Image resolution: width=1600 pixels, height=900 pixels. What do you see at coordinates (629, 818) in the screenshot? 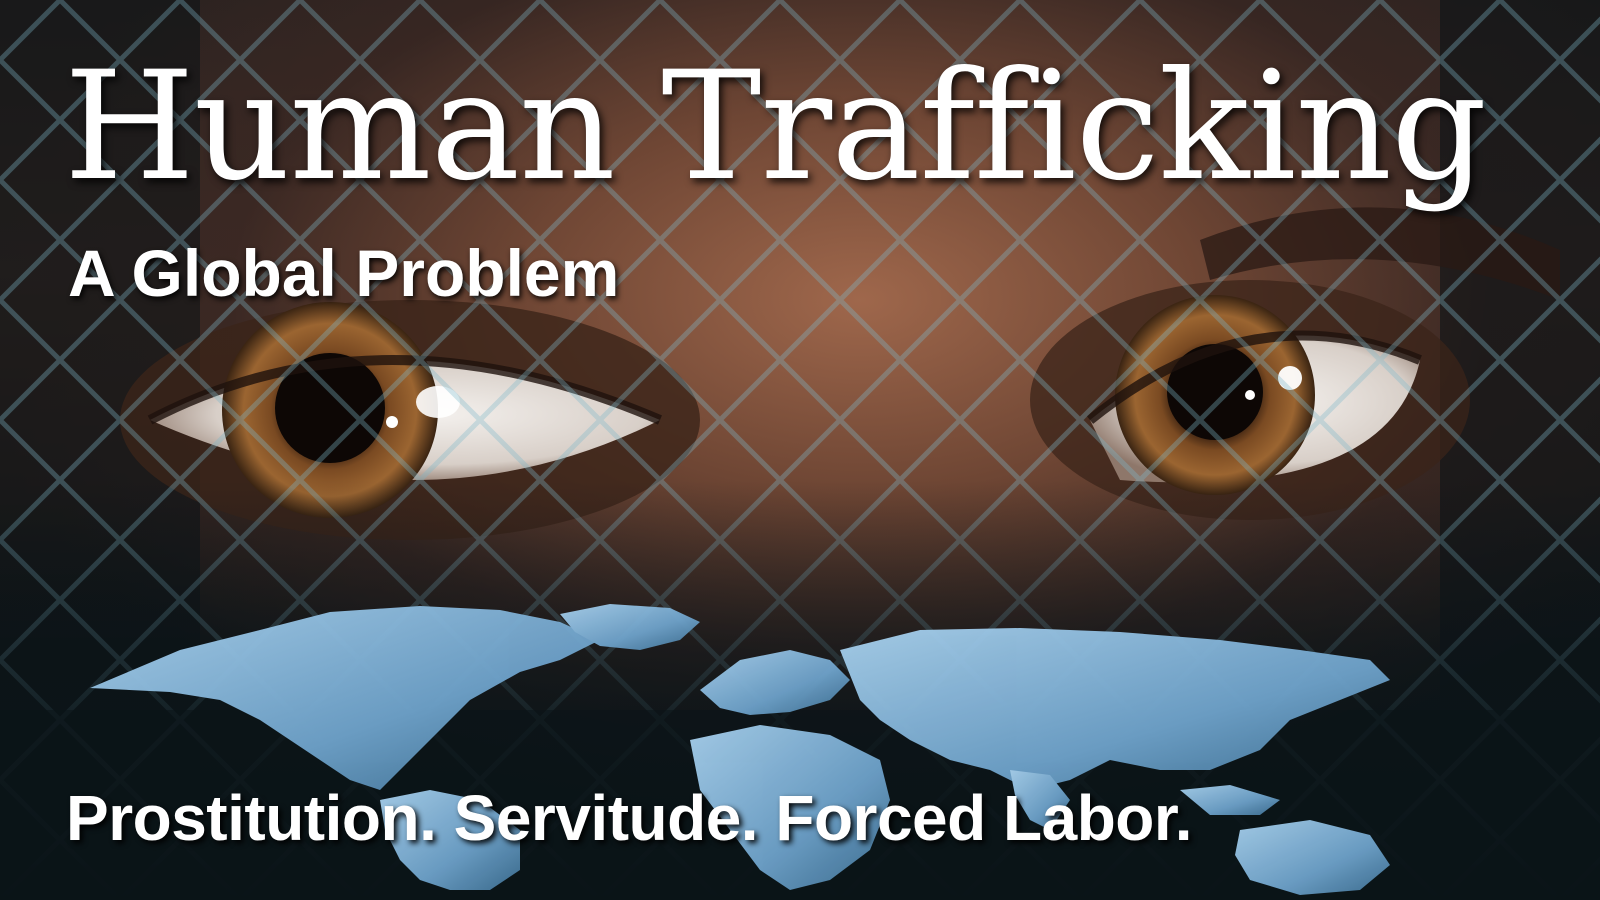
I see `poster-tagline: Prostitution. Servitude. Forced Labor.` at bounding box center [629, 818].